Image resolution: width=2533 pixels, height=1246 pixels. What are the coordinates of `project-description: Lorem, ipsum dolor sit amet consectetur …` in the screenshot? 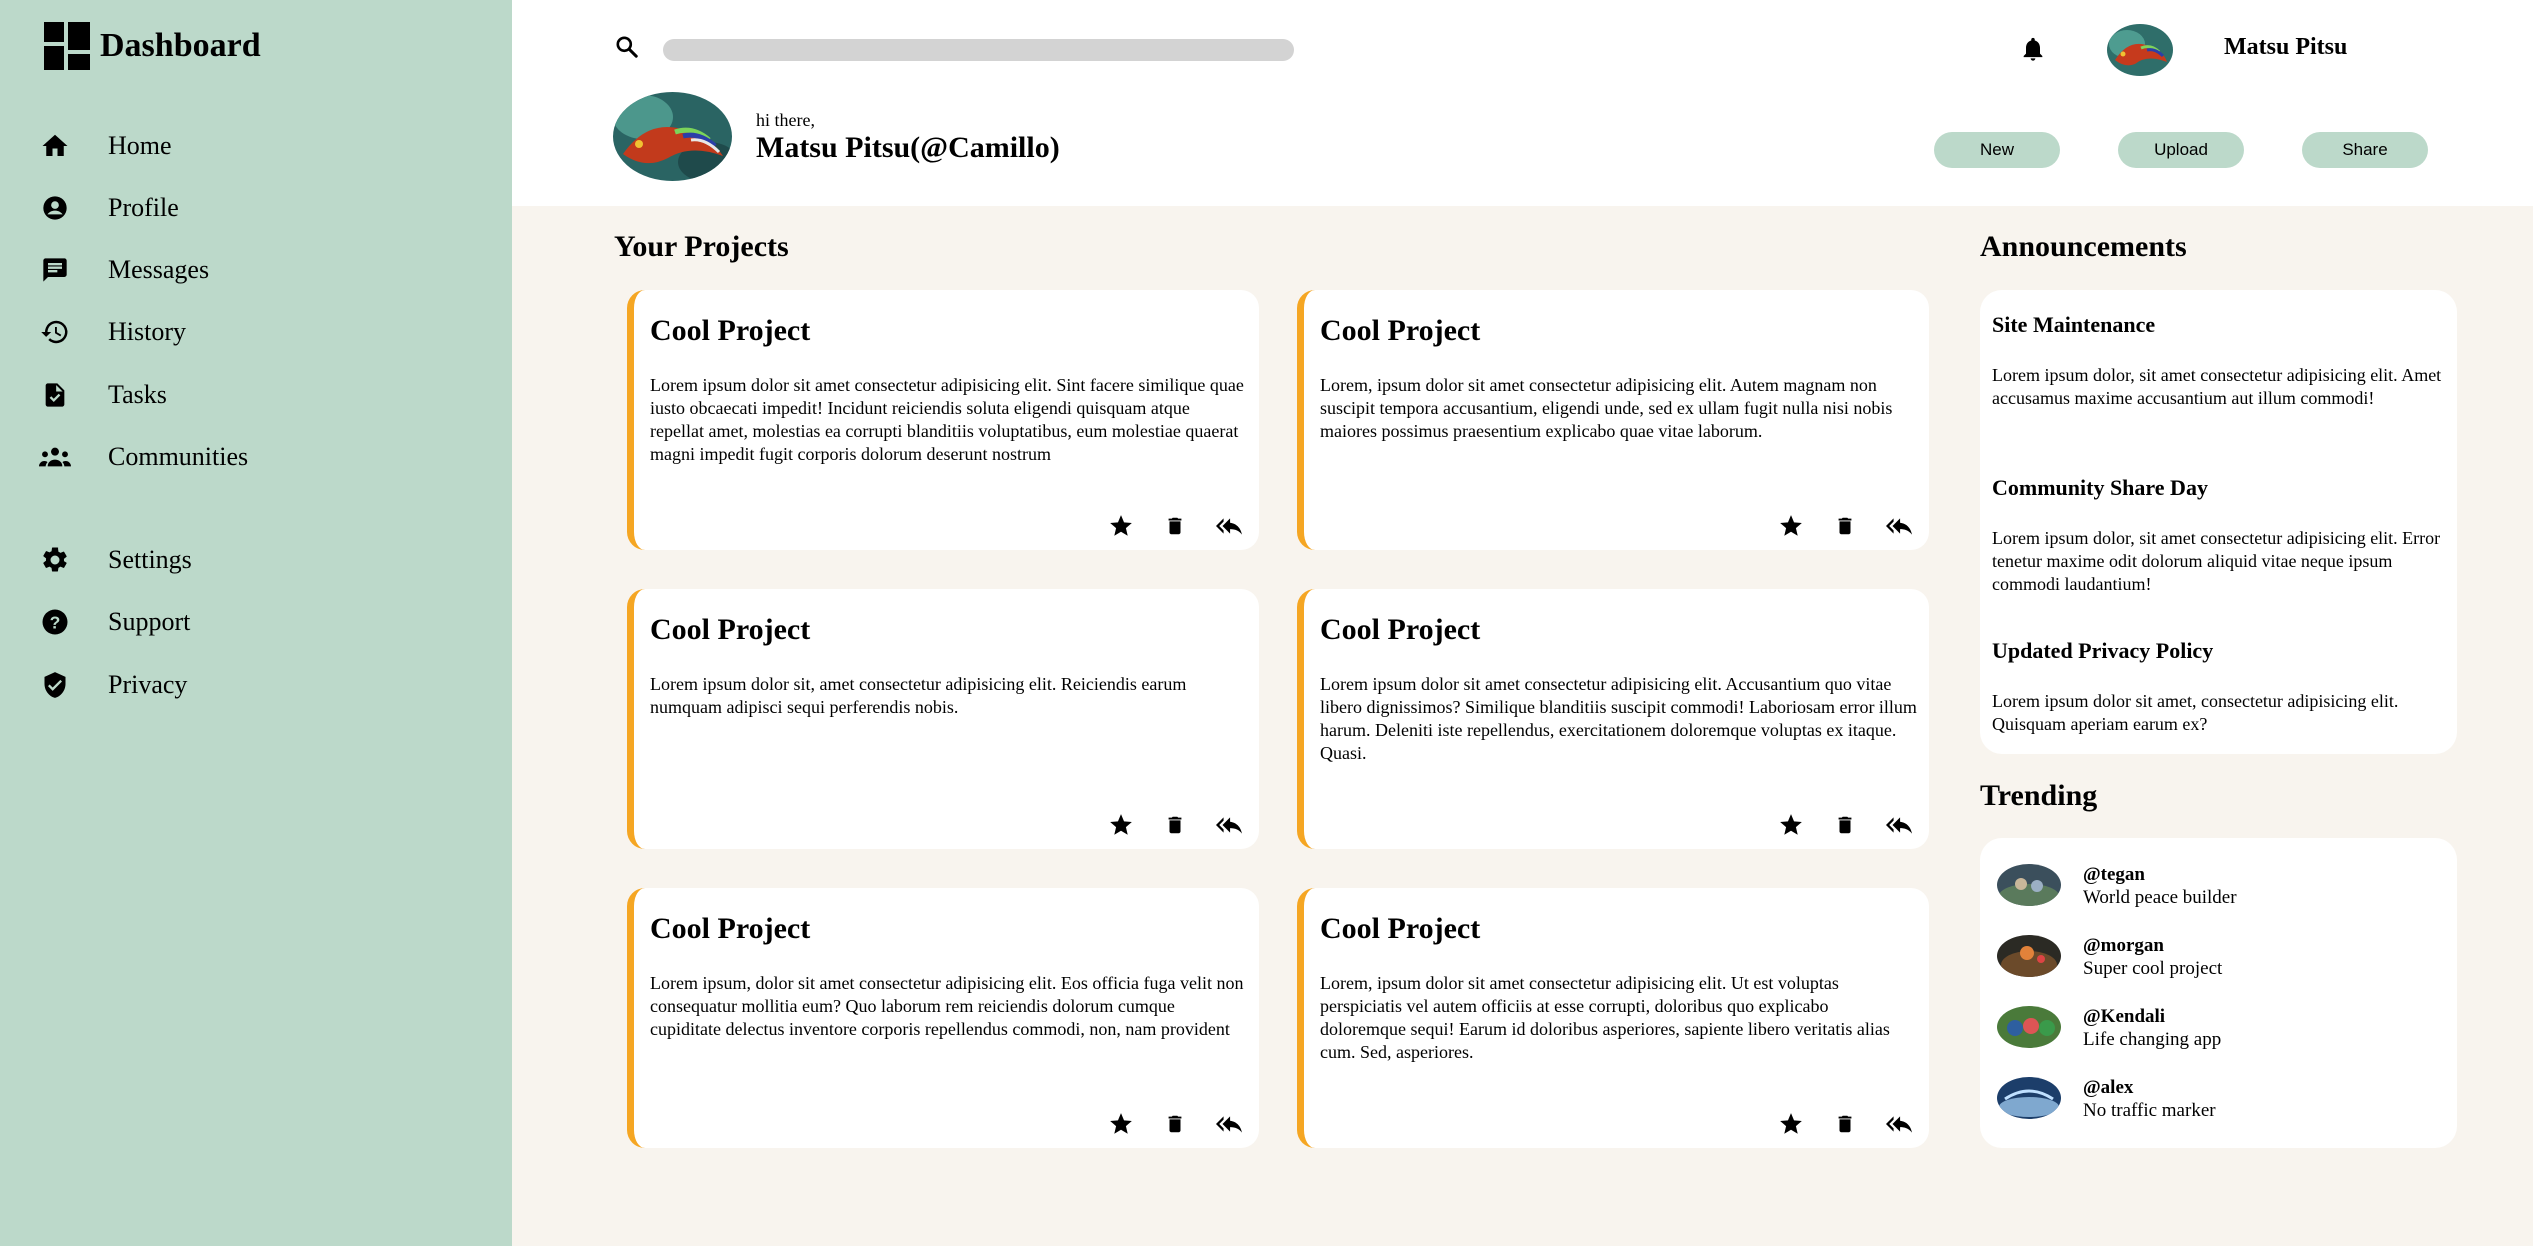 It's located at (1606, 408).